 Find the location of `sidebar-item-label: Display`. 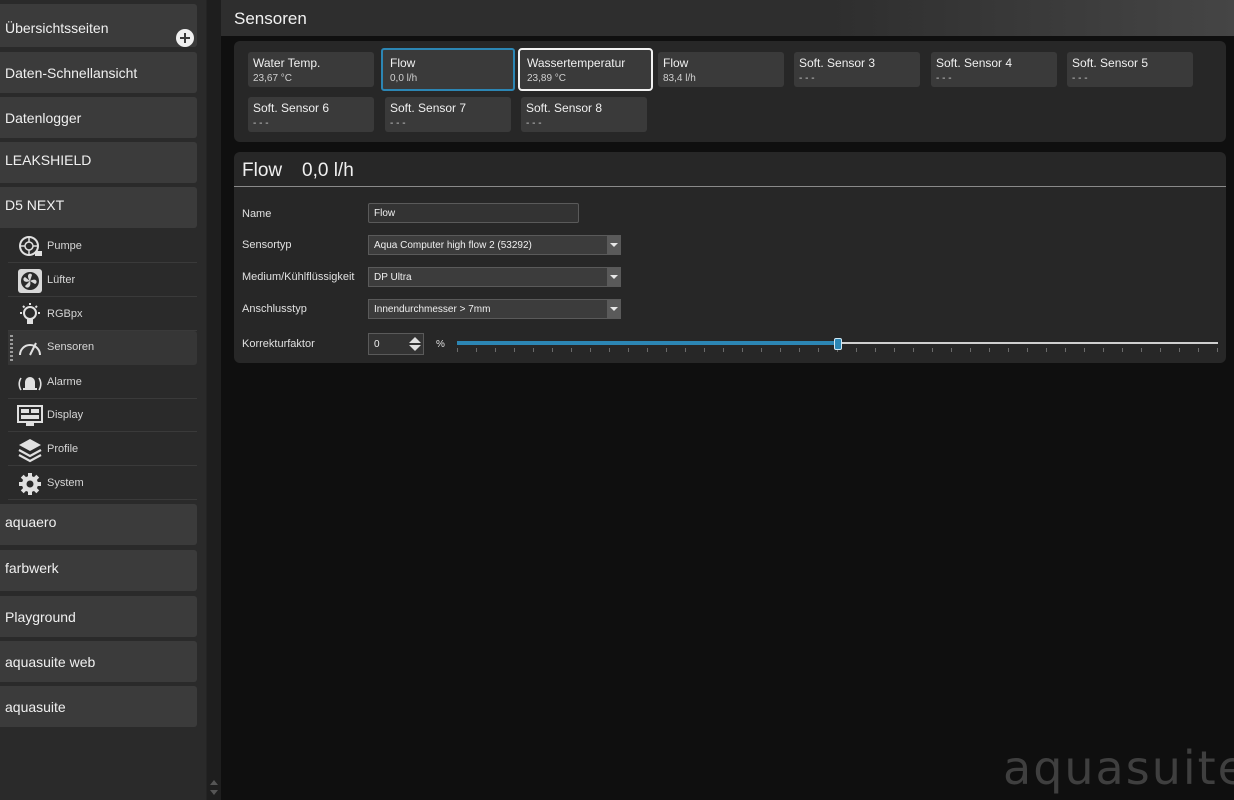

sidebar-item-label: Display is located at coordinates (65, 415).